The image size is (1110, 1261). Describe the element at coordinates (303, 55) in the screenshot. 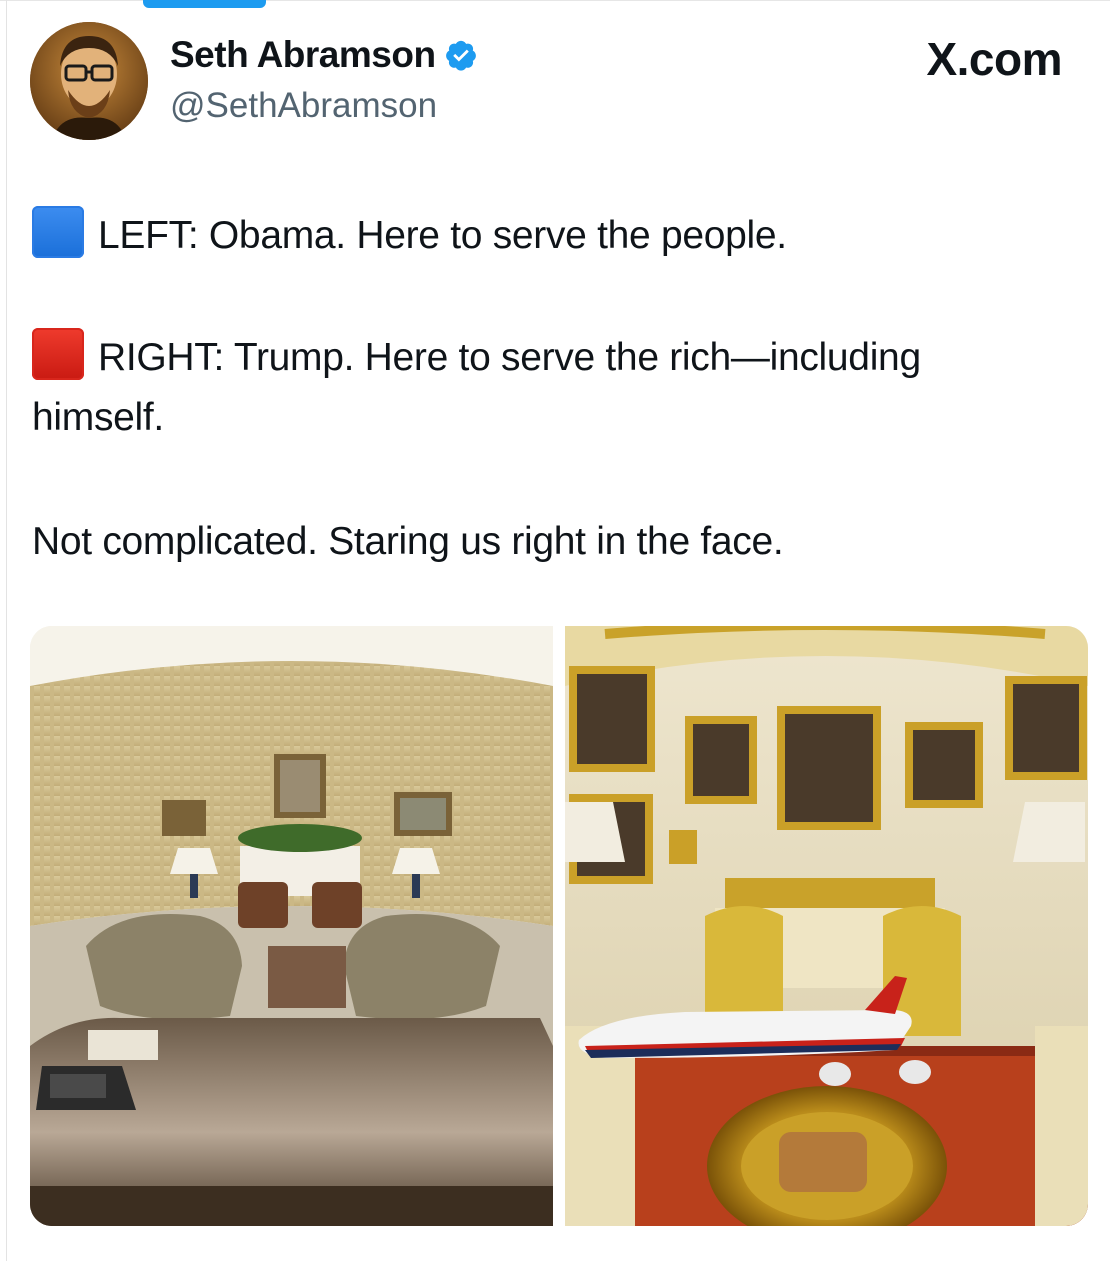

I see `display-name: Seth Abramson` at that location.